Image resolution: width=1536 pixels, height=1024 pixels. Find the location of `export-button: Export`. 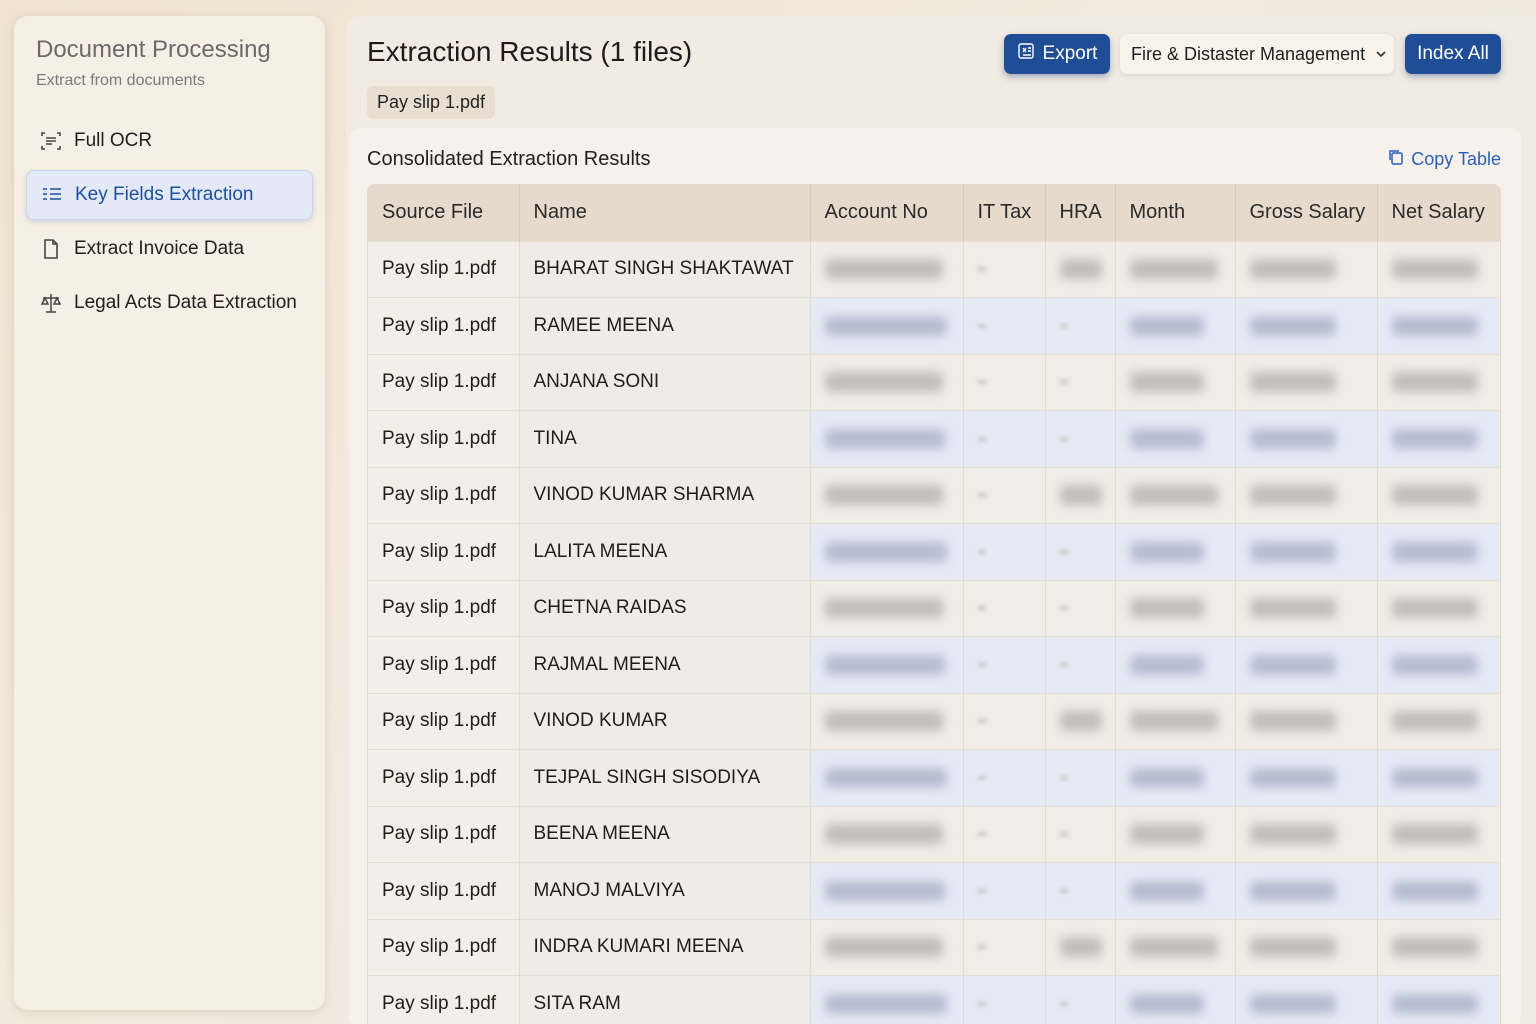

export-button: Export is located at coordinates (1057, 54).